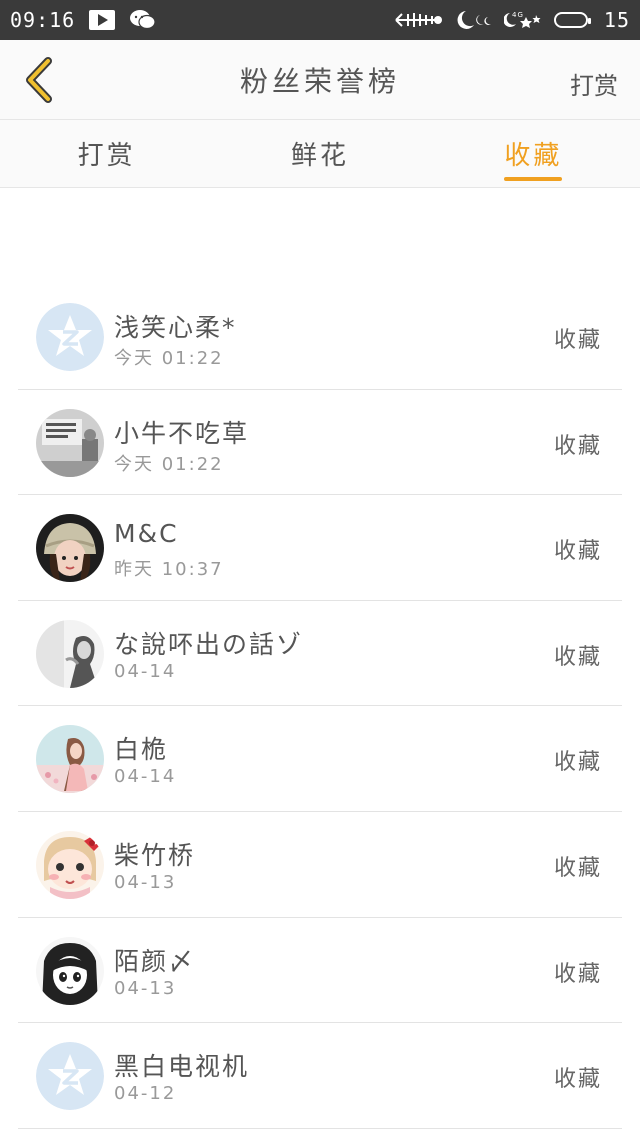  I want to click on status-time: 09:16, so click(43, 20).